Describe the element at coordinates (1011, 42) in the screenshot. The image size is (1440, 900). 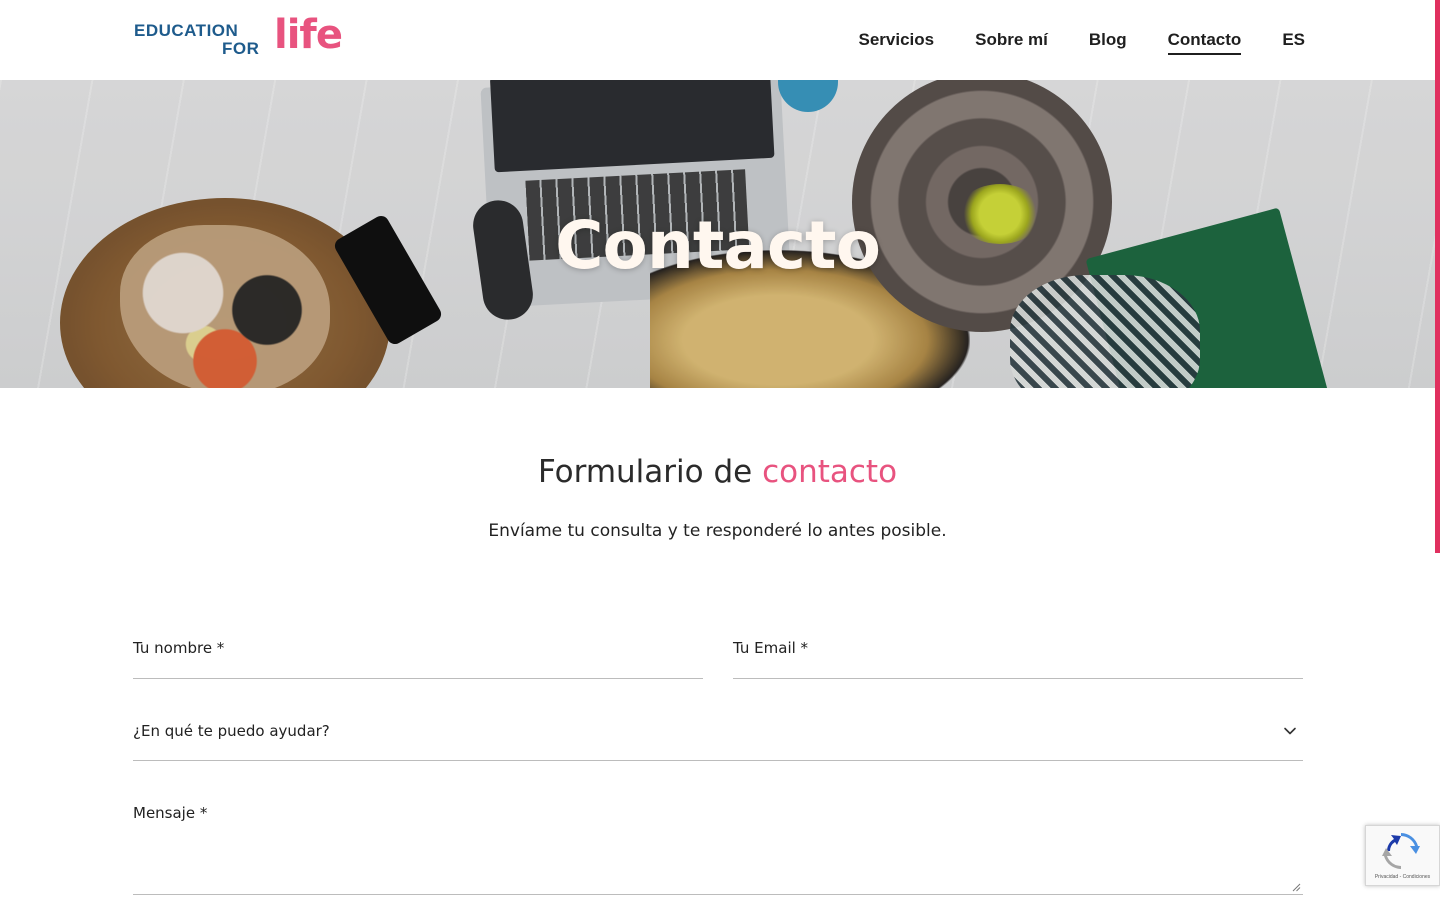
I see `nav-item-sobre-mi: Sobre mí` at that location.